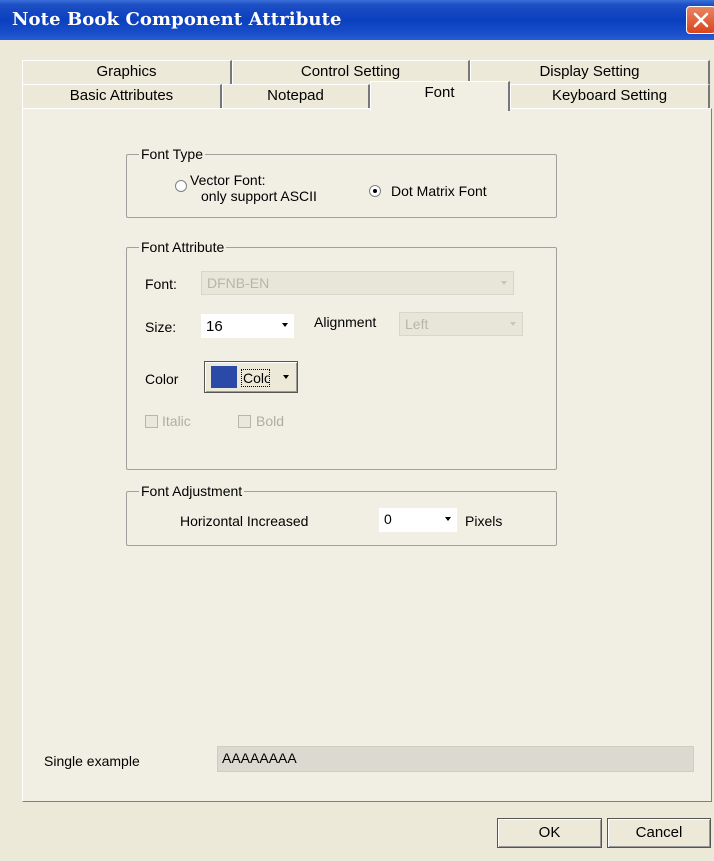 This screenshot has width=714, height=861. Describe the element at coordinates (127, 72) in the screenshot. I see `tab-graphics: Graphics` at that location.